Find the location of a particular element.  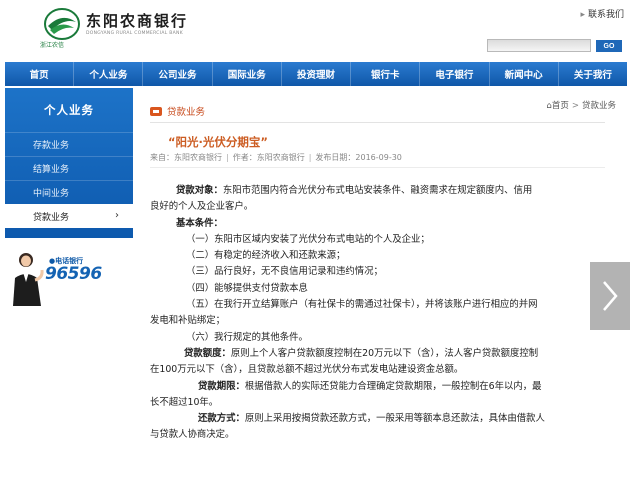

sidebar-item-label: 贷款业务 is located at coordinates (51, 218).